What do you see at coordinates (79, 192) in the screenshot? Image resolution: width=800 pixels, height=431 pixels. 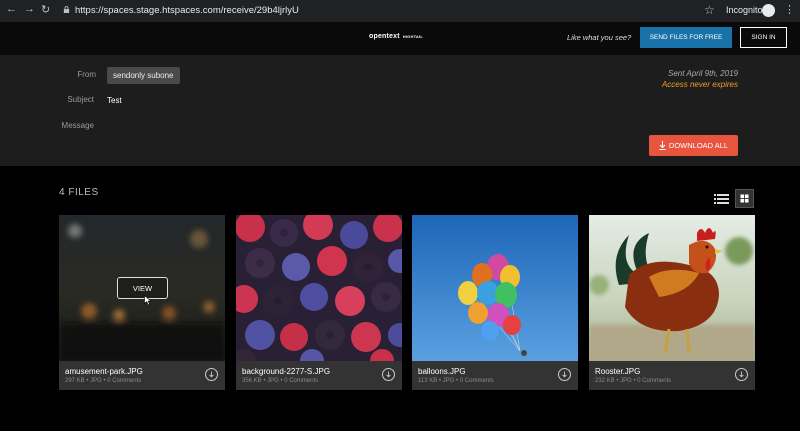 I see `file-count: 4 FILES` at bounding box center [79, 192].